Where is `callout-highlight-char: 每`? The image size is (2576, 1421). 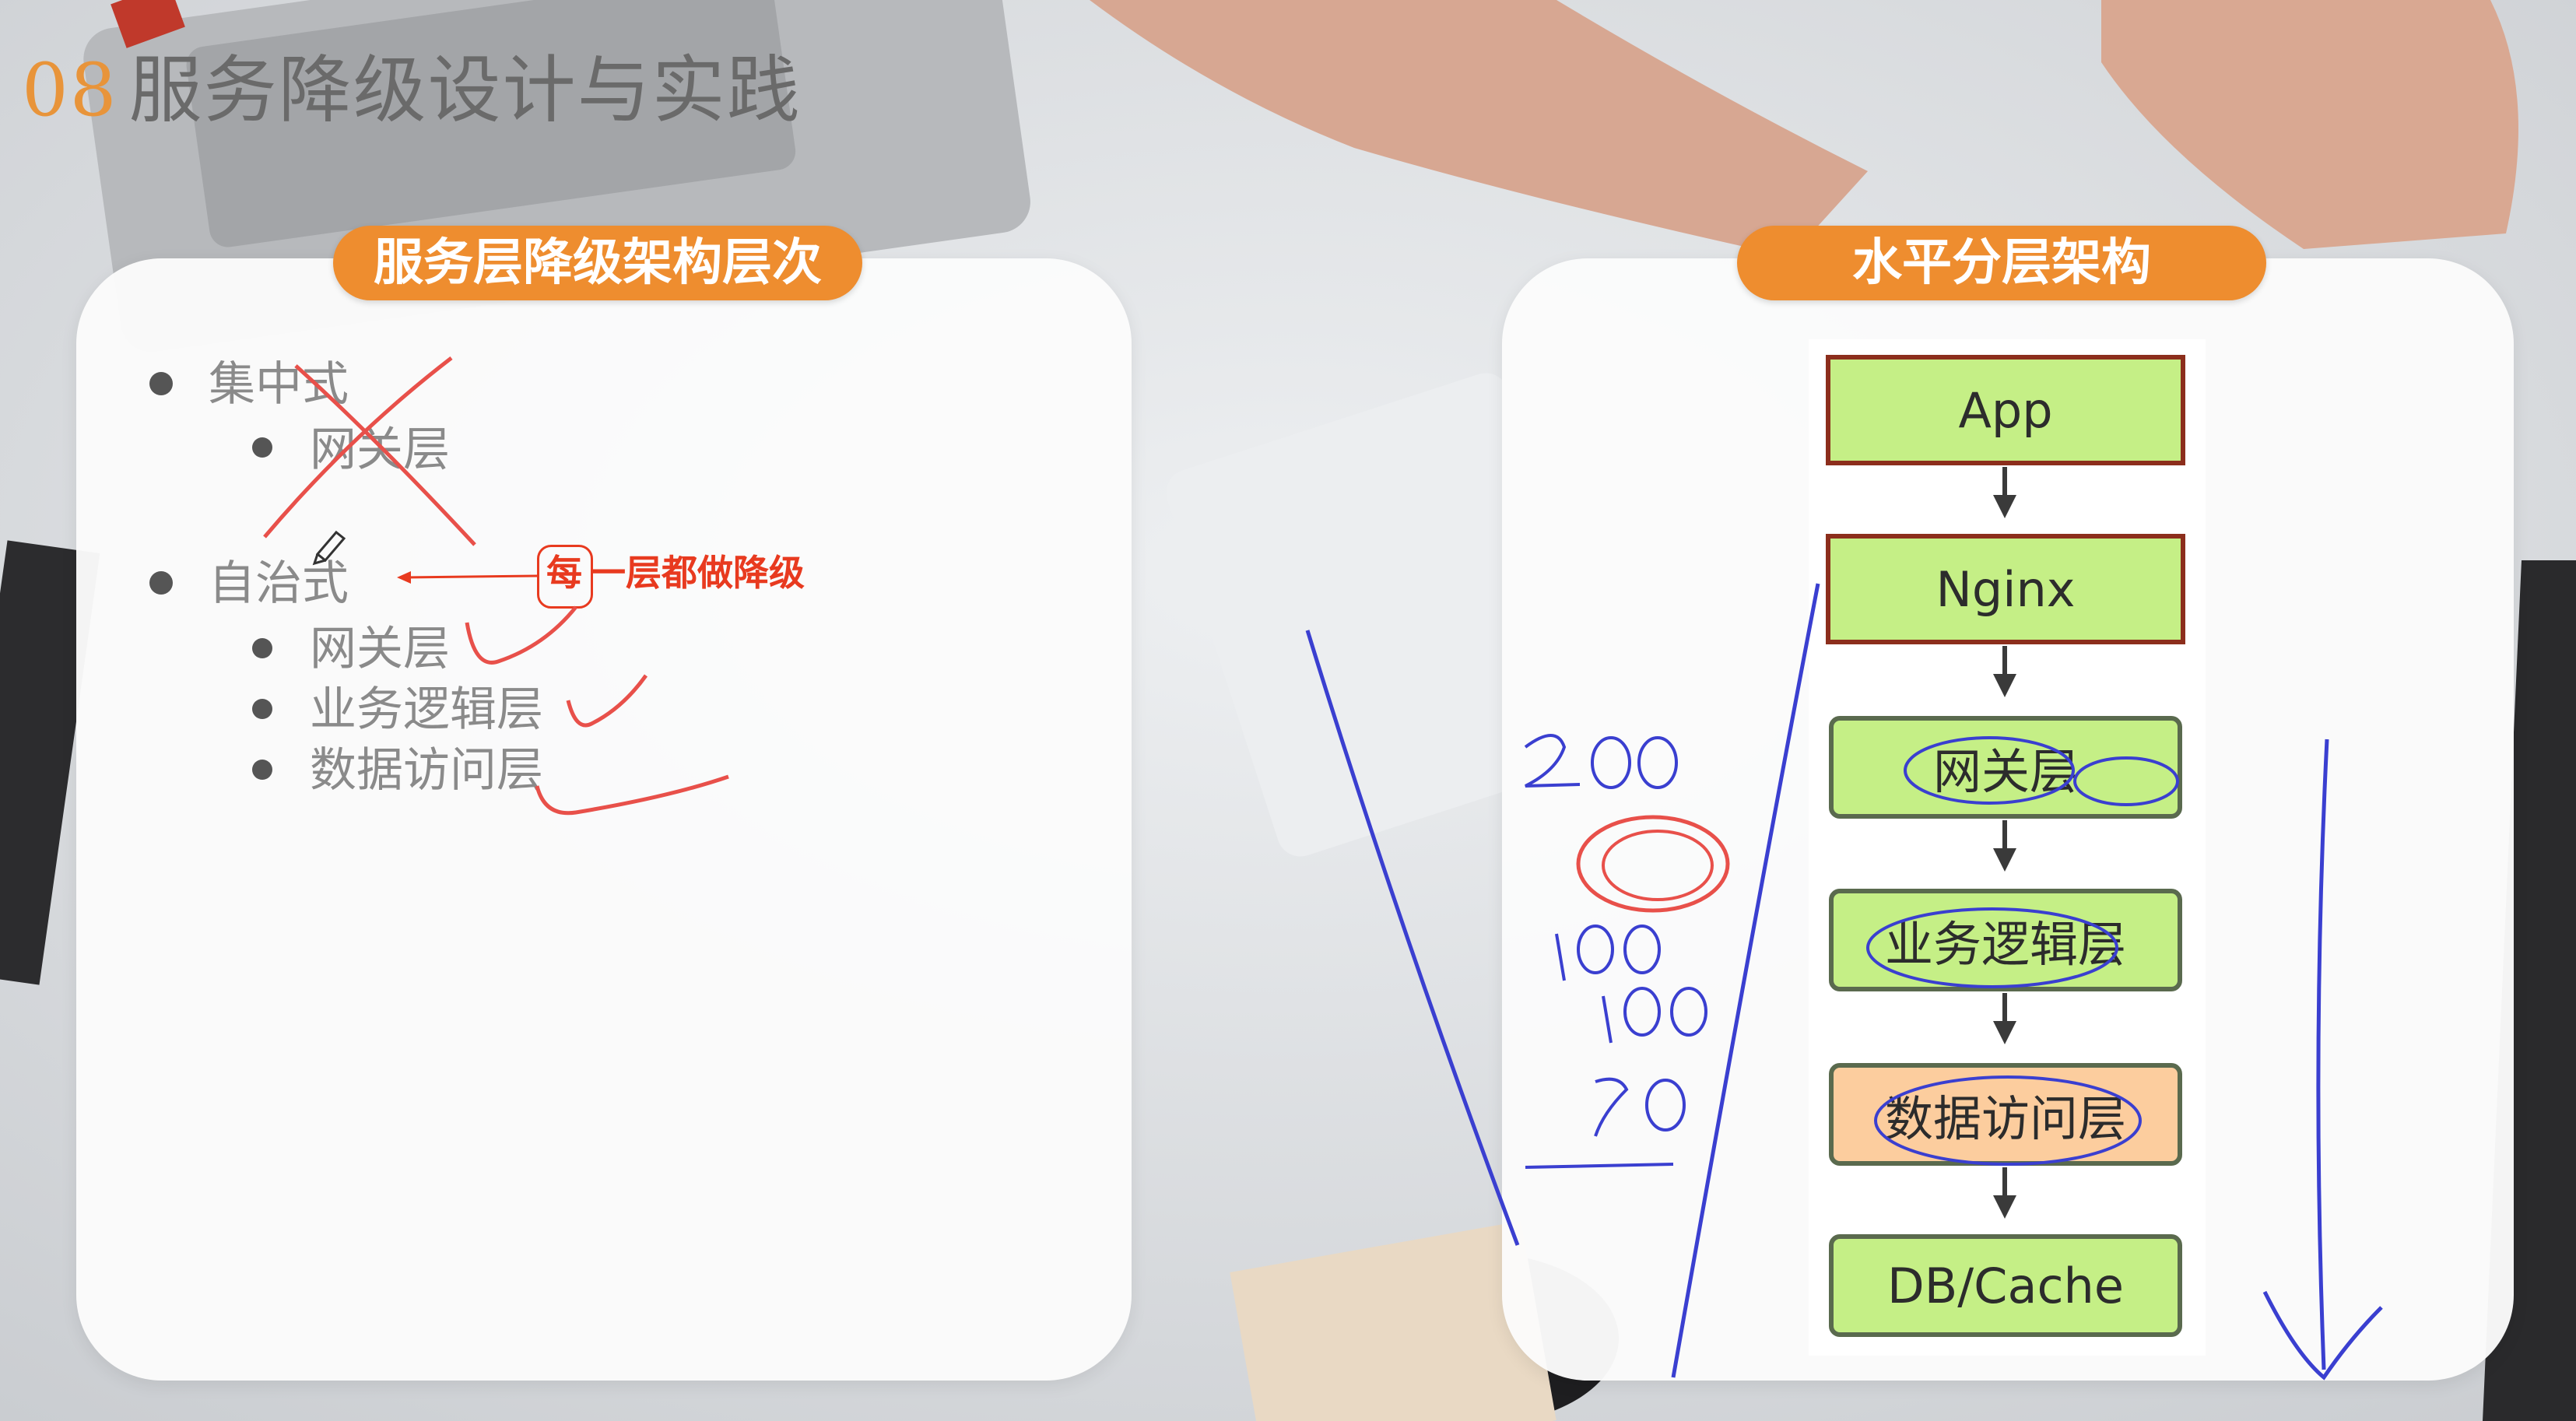 callout-highlight-char: 每 is located at coordinates (564, 573).